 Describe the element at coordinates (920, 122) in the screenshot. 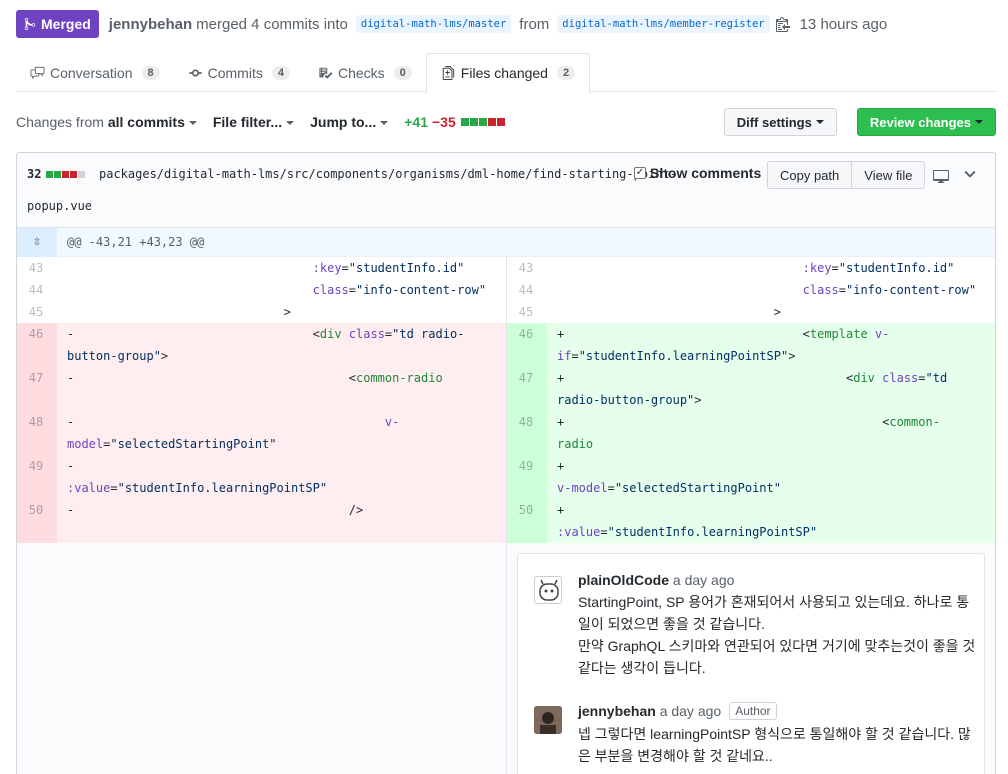

I see `review-changes-label: Review changes` at that location.